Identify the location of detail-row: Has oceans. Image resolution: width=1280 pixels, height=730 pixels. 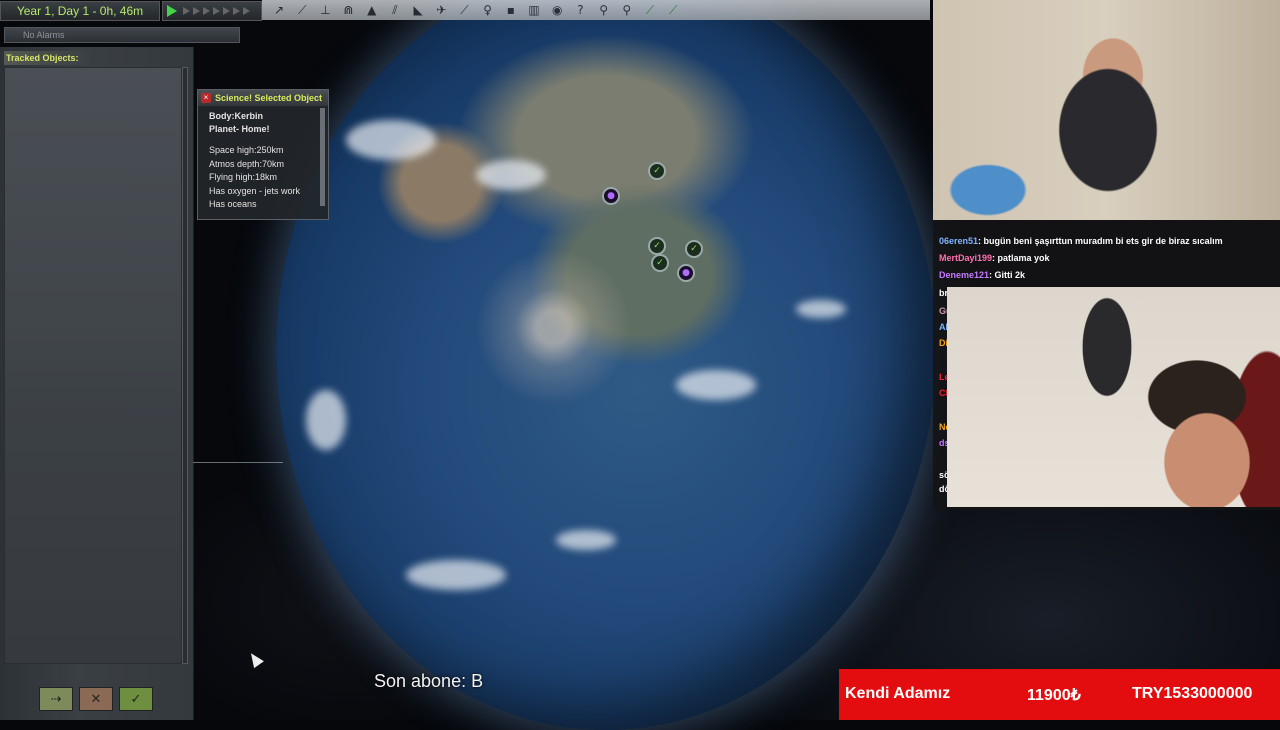
(233, 204).